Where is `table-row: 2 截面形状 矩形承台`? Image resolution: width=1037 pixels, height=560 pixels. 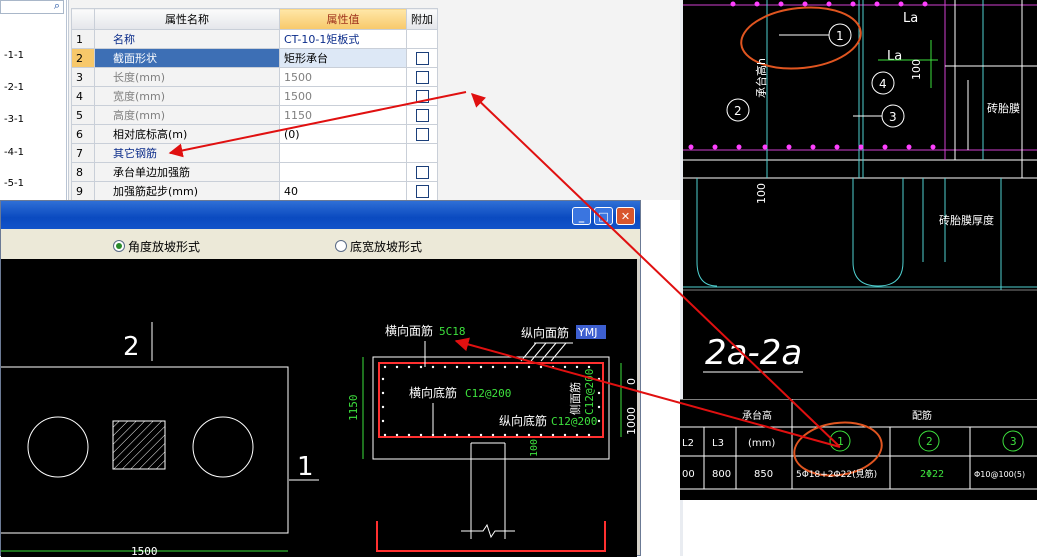
table-row: 2 截面形状 矩形承台 is located at coordinates (254, 58).